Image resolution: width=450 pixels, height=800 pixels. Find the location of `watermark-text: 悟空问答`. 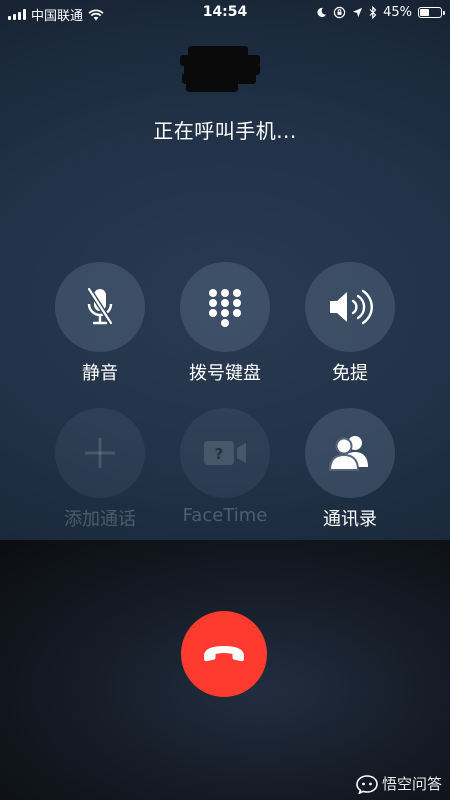

watermark-text: 悟空问答 is located at coordinates (411, 784).